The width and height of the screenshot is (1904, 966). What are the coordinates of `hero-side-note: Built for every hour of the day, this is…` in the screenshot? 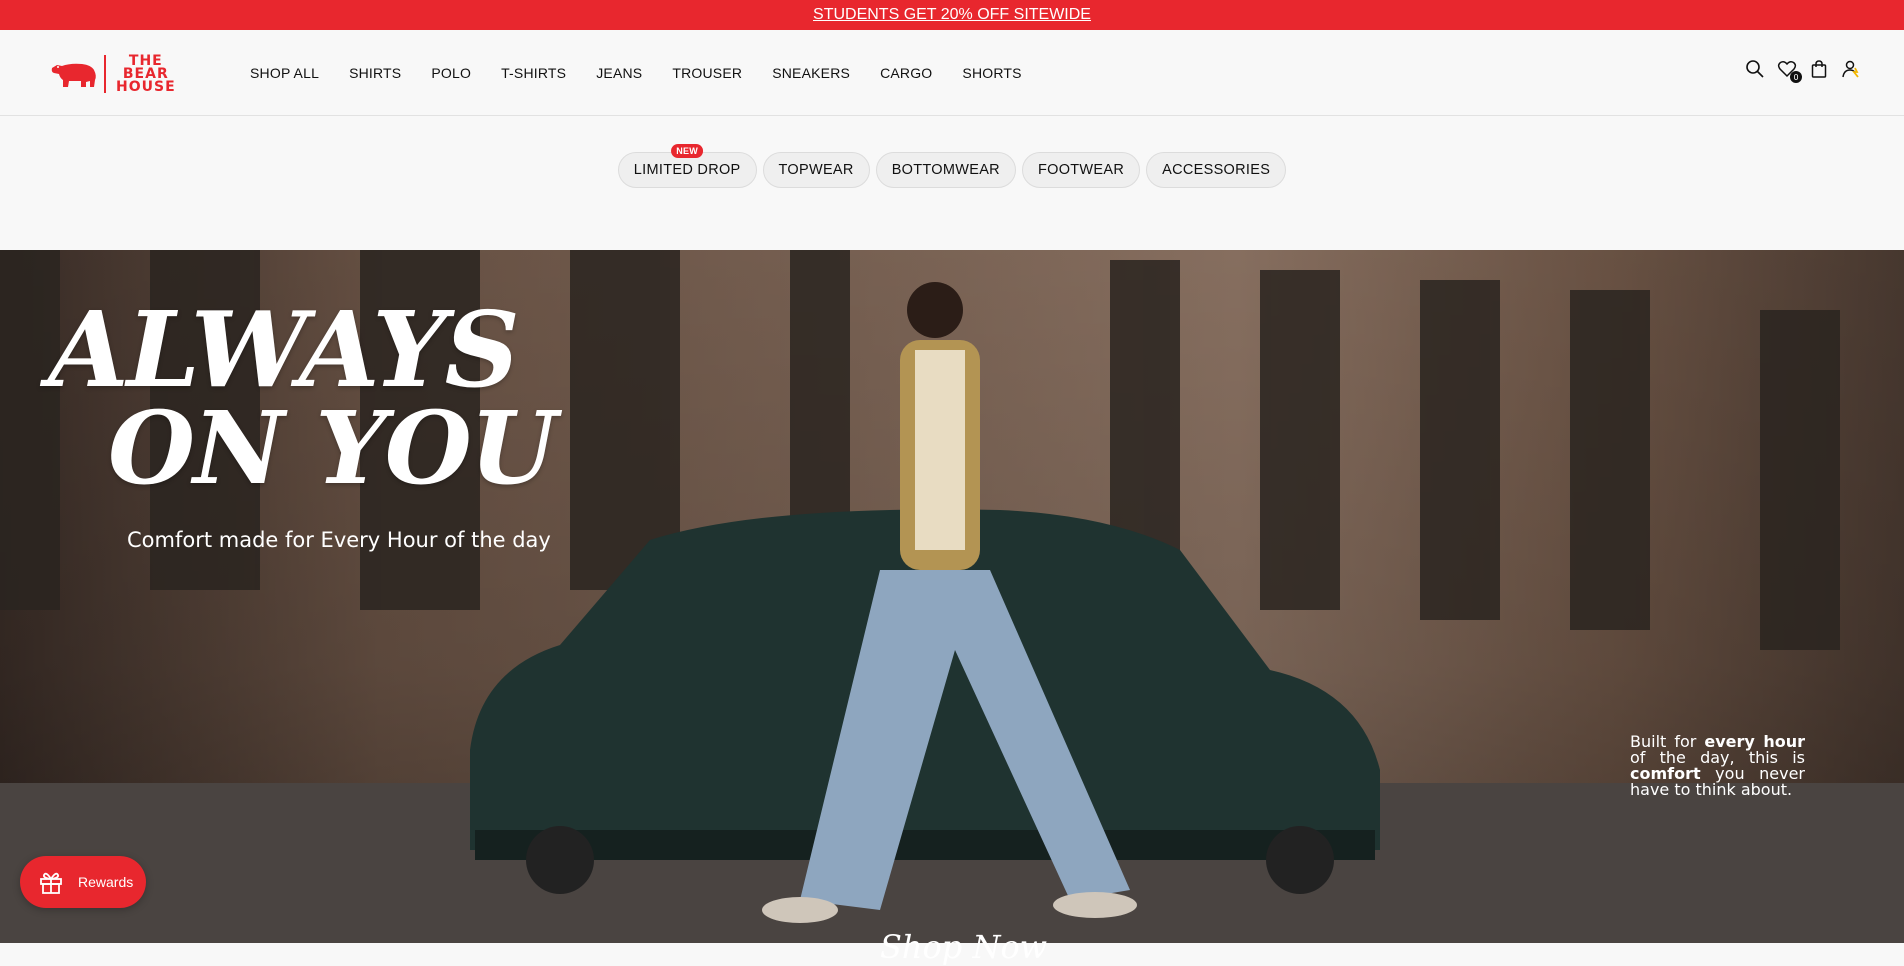 It's located at (1717, 766).